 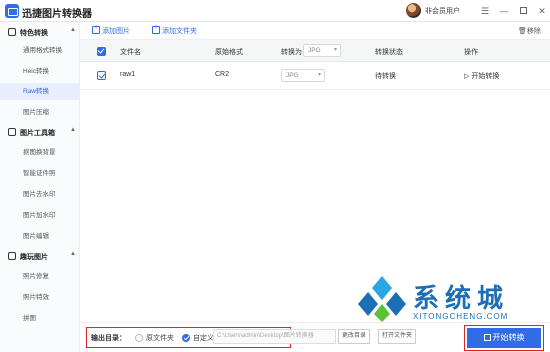 I want to click on user-avatar, so click(x=413, y=10).